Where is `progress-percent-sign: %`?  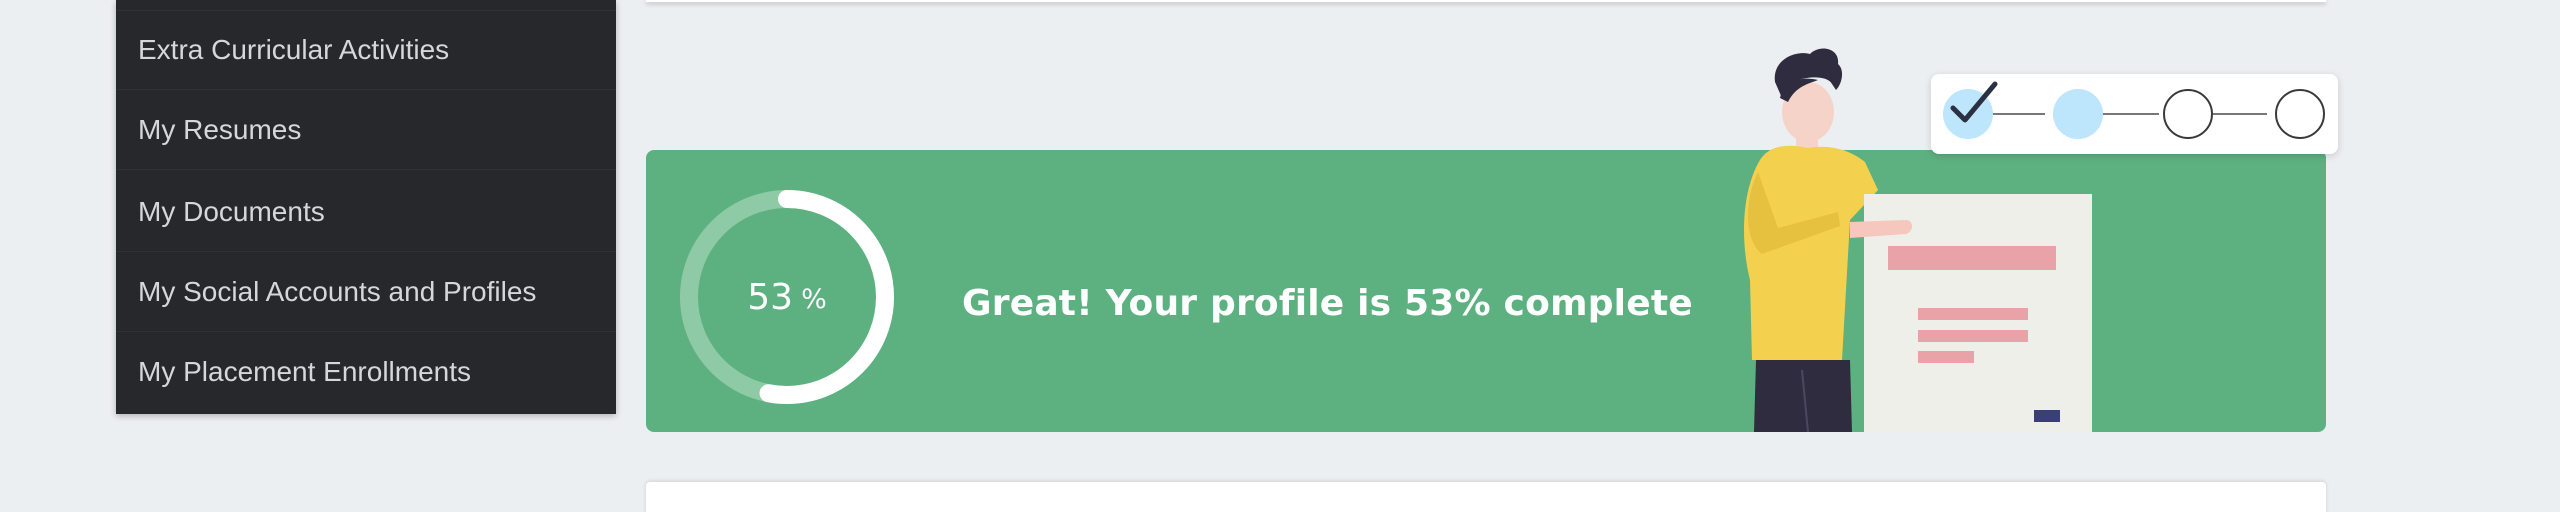 progress-percent-sign: % is located at coordinates (814, 299).